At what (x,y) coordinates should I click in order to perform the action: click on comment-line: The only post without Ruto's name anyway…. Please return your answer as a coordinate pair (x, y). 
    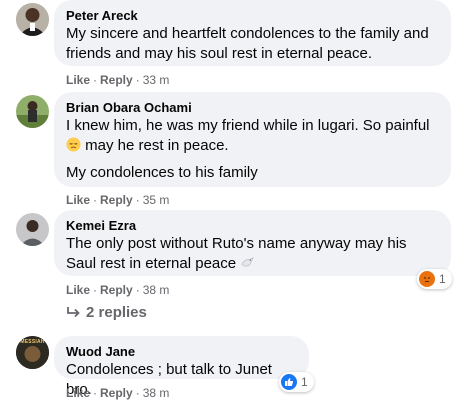
    Looking at the image, I should click on (236, 253).